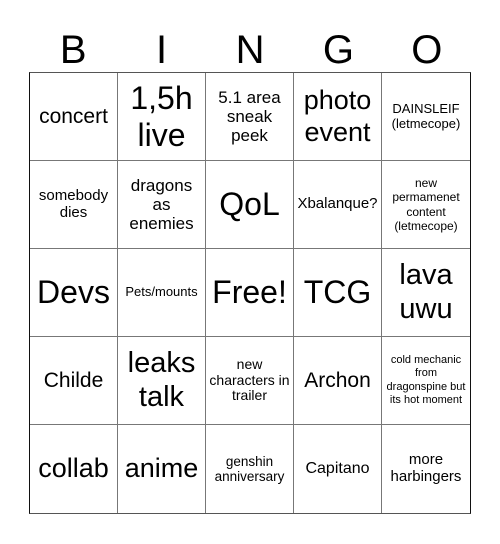 This screenshot has width=500, height=544. I want to click on cell-text: anime, so click(161, 468).